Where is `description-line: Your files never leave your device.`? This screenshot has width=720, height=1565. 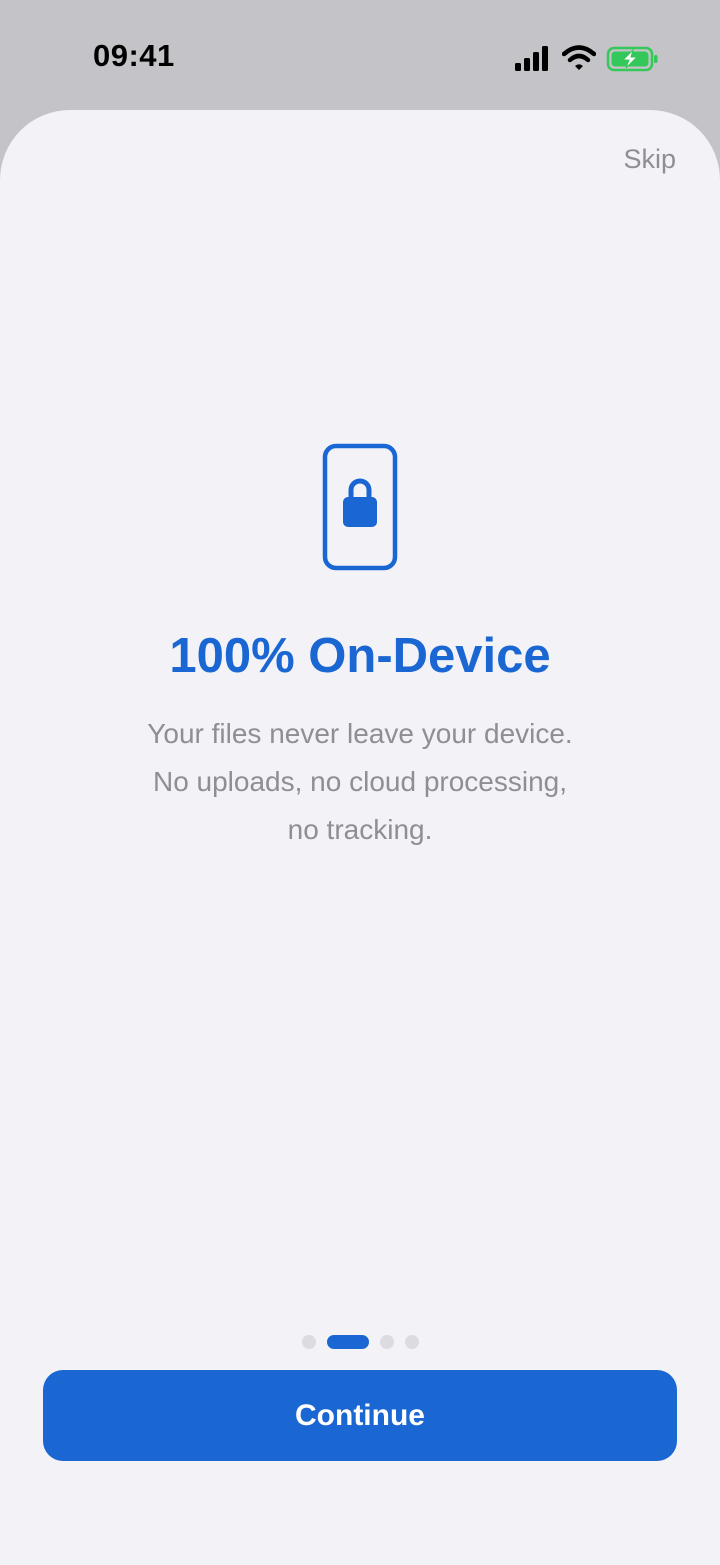
description-line: Your files never leave your device. is located at coordinates (360, 733).